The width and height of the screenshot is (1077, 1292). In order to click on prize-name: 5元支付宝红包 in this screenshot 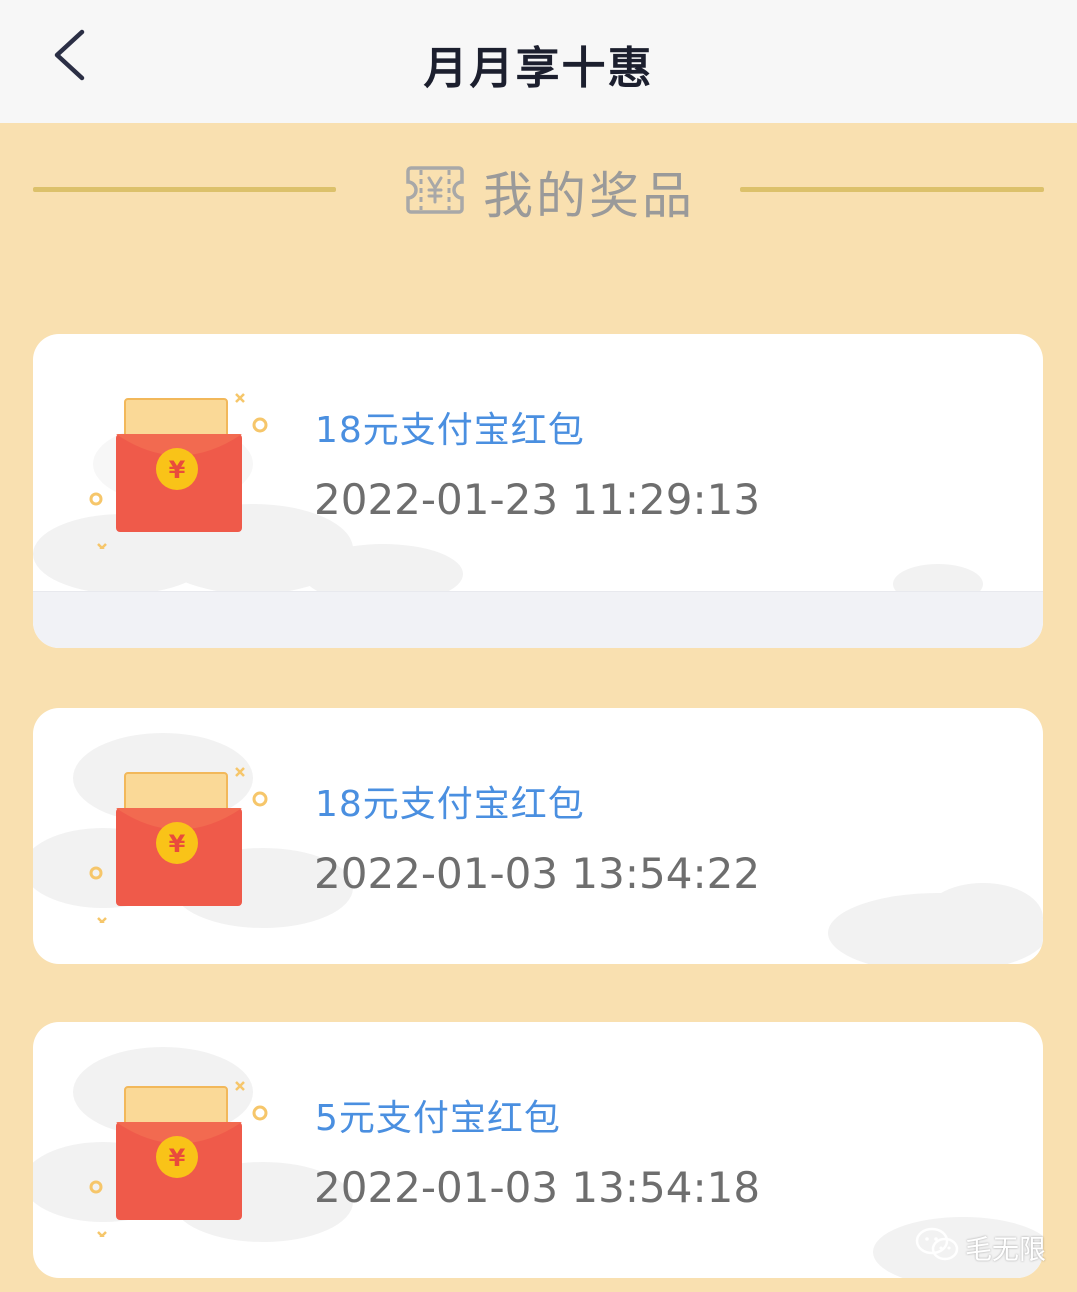, I will do `click(438, 1118)`.